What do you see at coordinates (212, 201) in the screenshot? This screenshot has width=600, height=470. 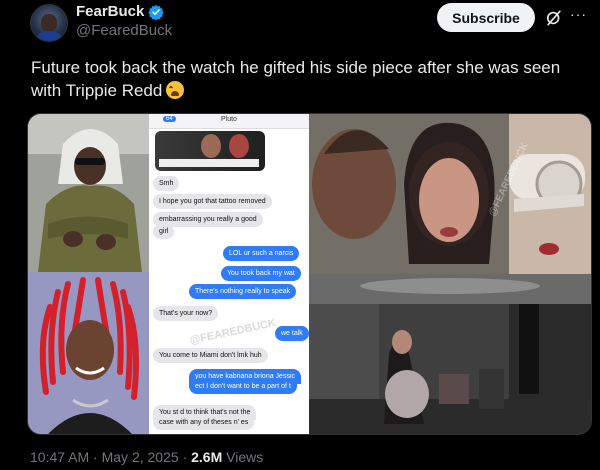 I see `chat-message: I hope you got that tattoo removed` at bounding box center [212, 201].